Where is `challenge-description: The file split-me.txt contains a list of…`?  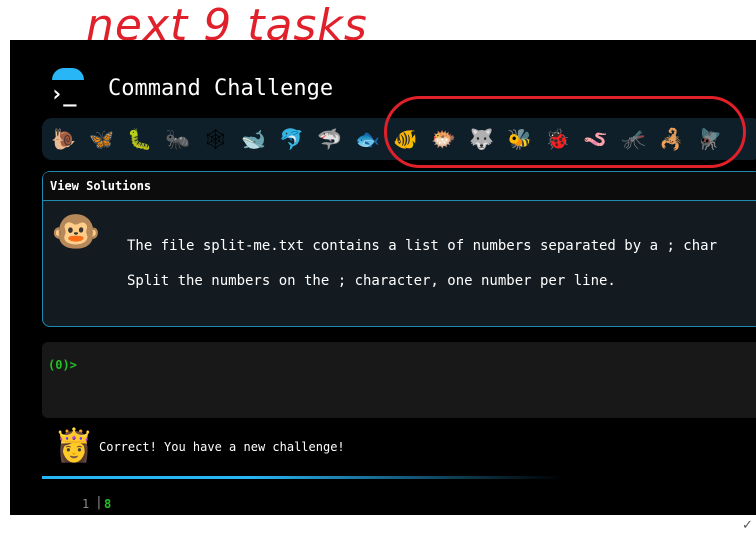
challenge-description: The file split-me.txt contains a list of… is located at coordinates (422, 246).